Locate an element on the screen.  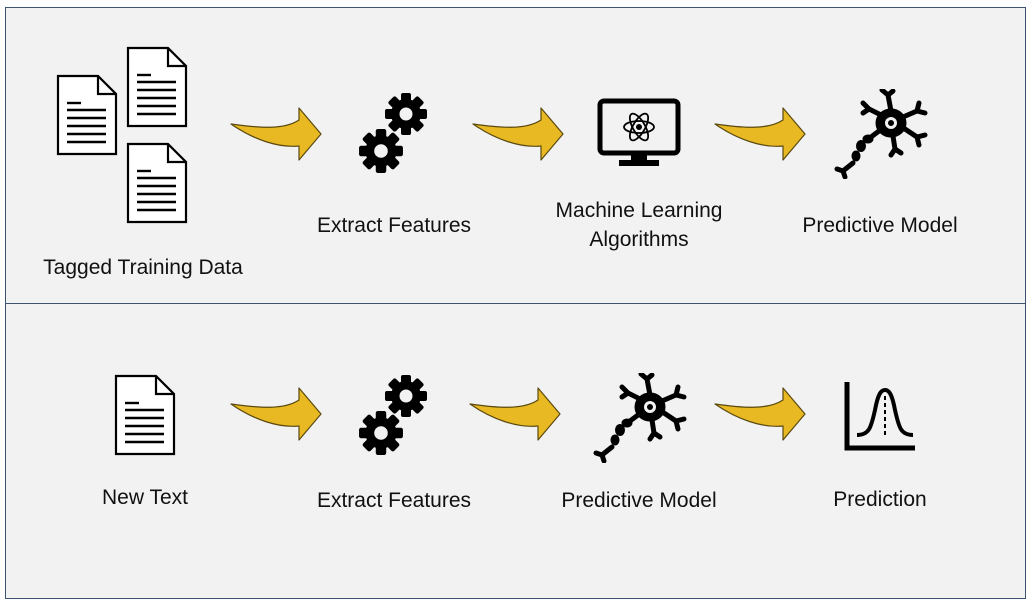
document-icon is located at coordinates (145, 415).